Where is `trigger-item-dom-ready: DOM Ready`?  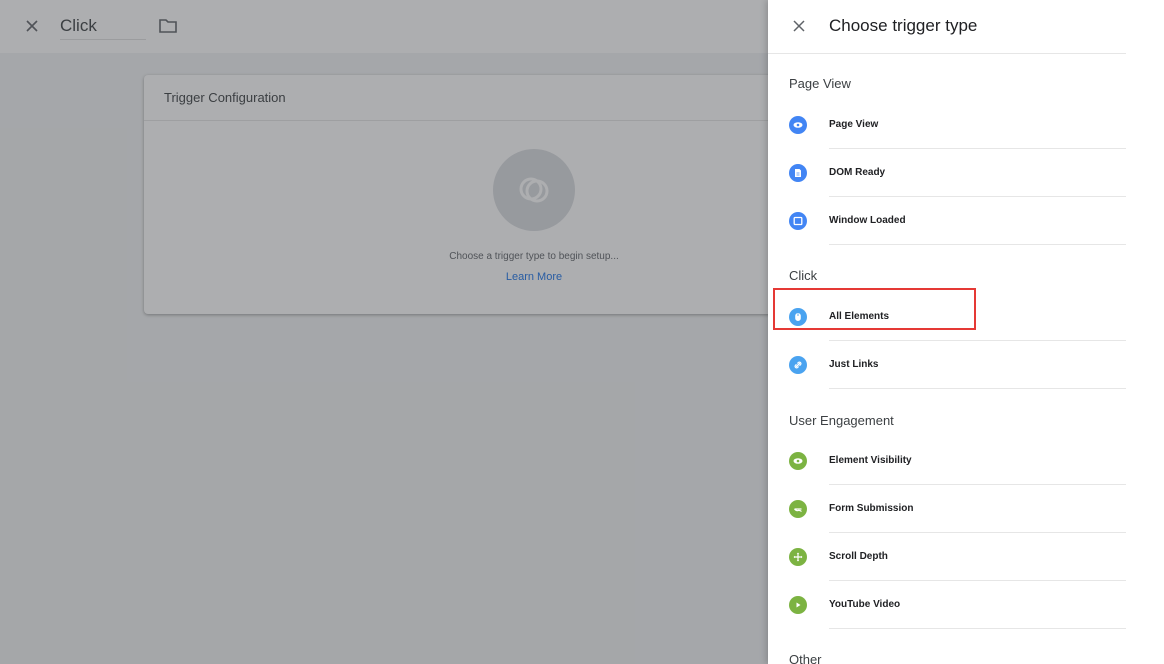
trigger-item-dom-ready: DOM Ready is located at coordinates (947, 173).